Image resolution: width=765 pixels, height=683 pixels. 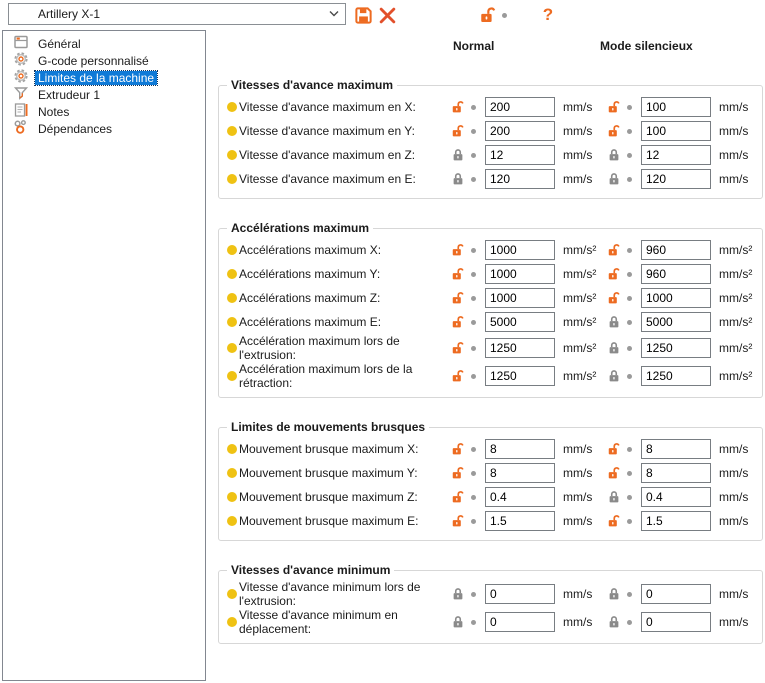 What do you see at coordinates (578, 521) in the screenshot?
I see `unit-label-normal: mm/s` at bounding box center [578, 521].